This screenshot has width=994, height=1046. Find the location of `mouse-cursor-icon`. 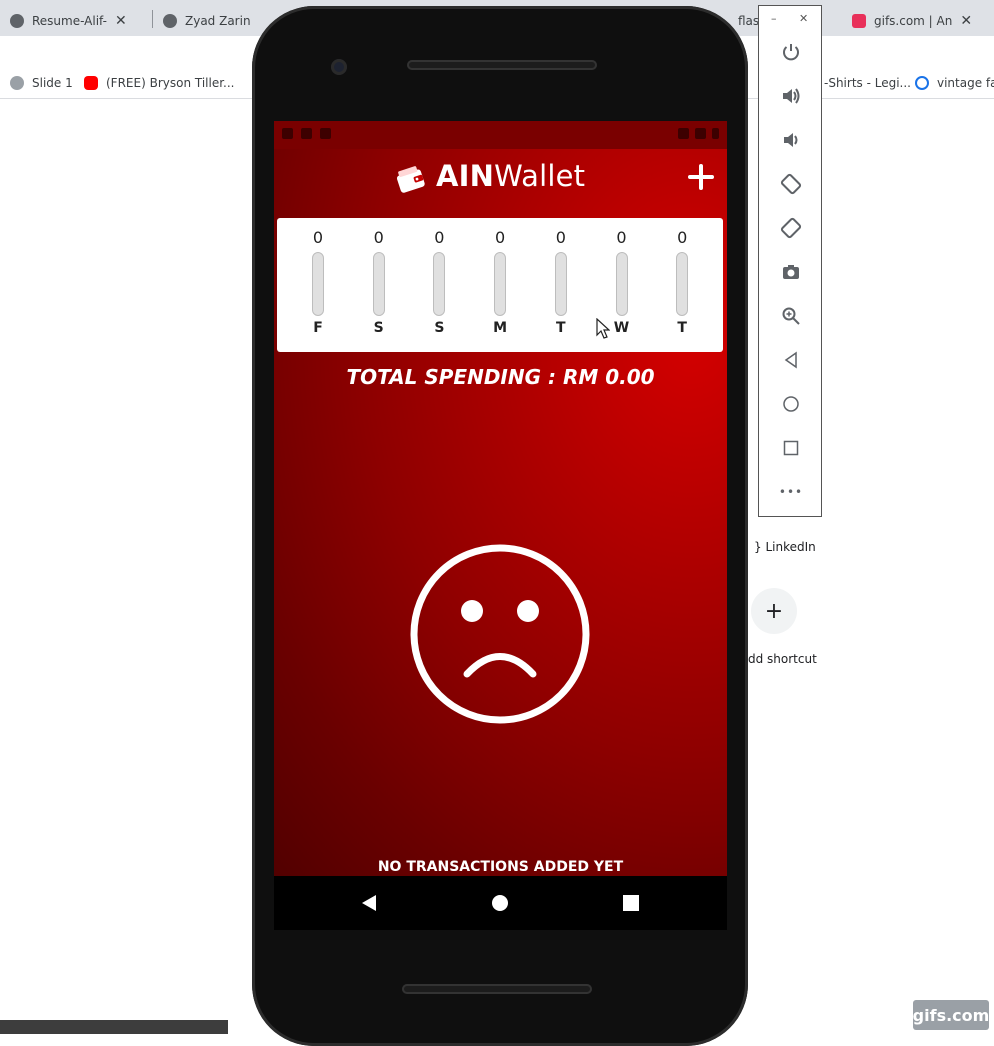

mouse-cursor-icon is located at coordinates (603, 328).